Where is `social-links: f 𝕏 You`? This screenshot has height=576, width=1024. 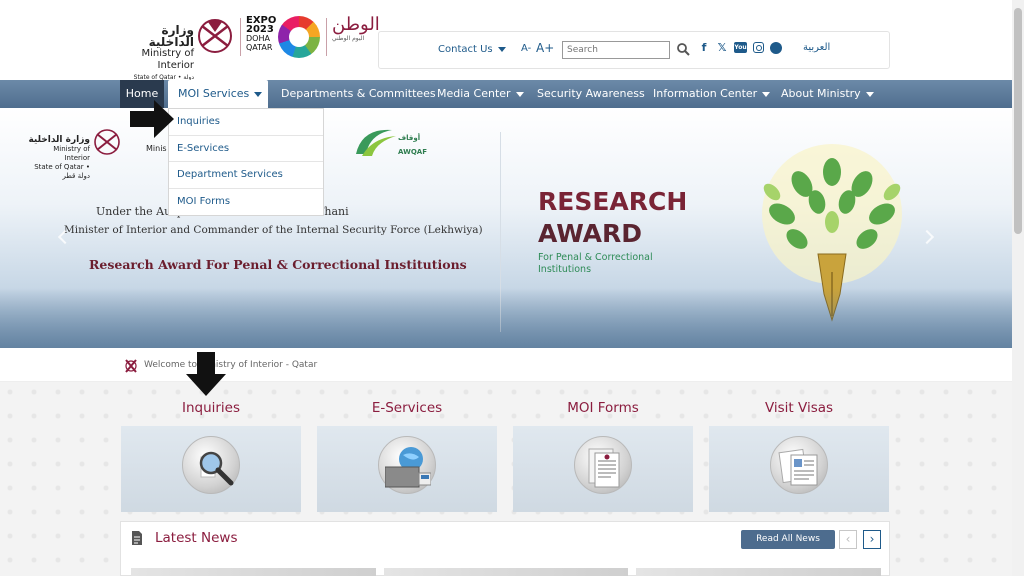
social-links: f 𝕏 You is located at coordinates (740, 49).